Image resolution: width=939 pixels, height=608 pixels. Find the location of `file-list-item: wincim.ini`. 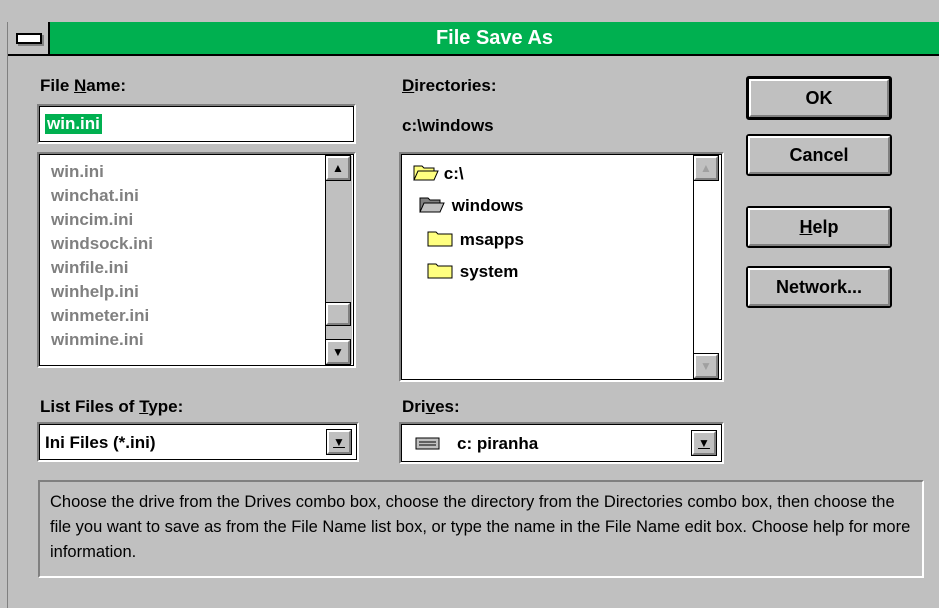

file-list-item: wincim.ini is located at coordinates (92, 220).